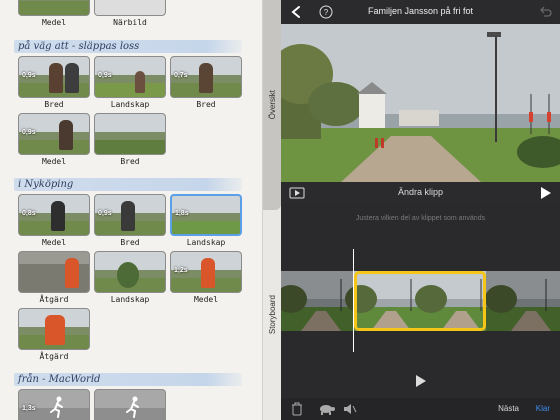 The height and width of the screenshot is (420, 560). Describe the element at coordinates (29, 213) in the screenshot. I see `clip-duration: 0,8s` at that location.